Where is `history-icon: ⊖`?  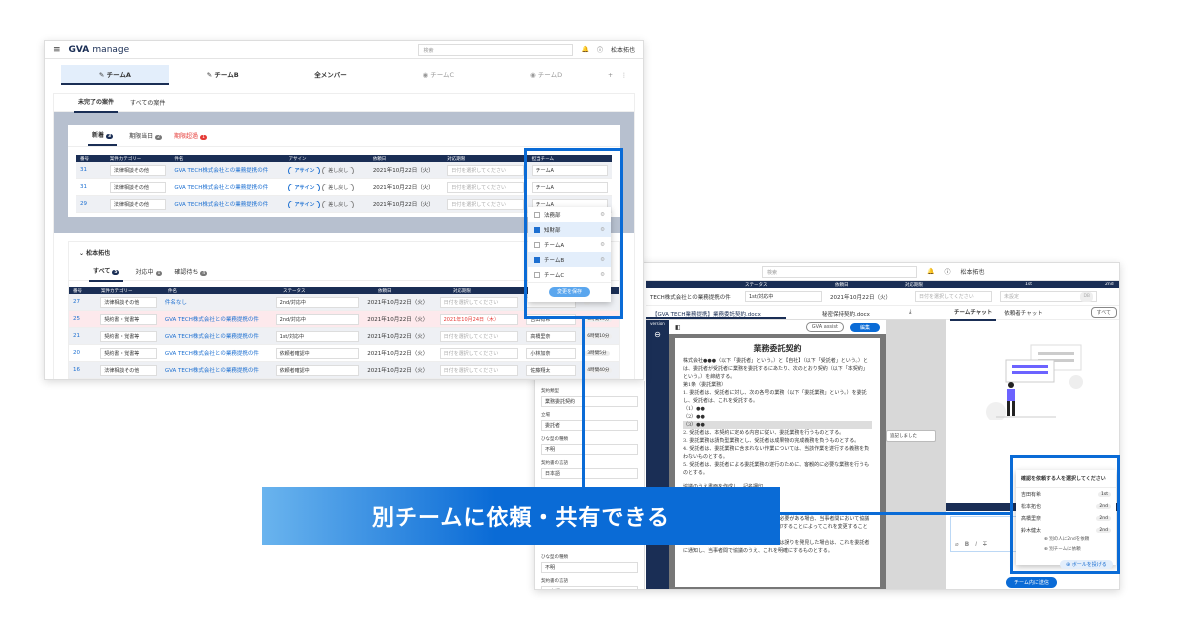
history-icon: ⊖ is located at coordinates (657, 334).